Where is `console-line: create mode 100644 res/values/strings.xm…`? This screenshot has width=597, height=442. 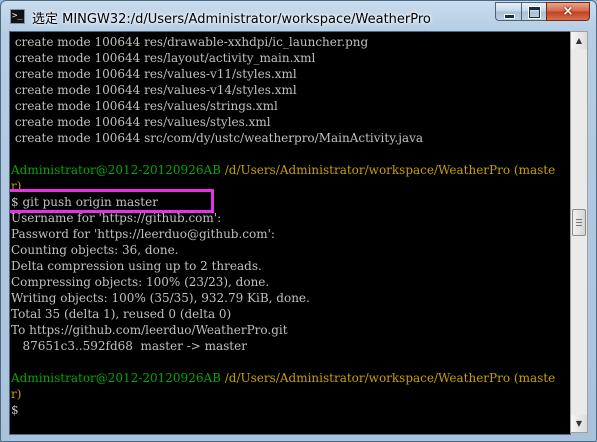
console-line: create mode 100644 res/values/strings.xm… is located at coordinates (144, 106).